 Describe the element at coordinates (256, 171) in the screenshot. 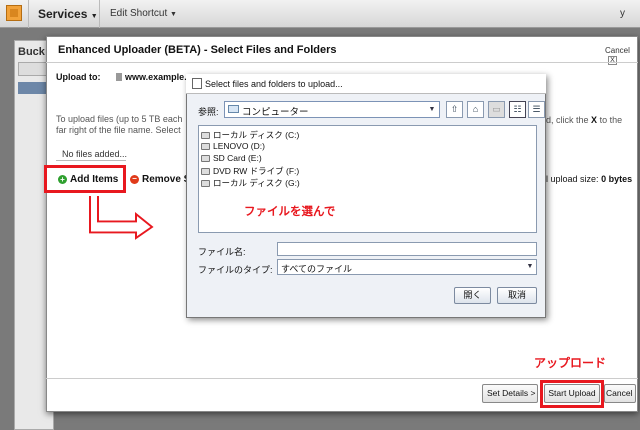

I see `drive-label: DVD RW ドライブ (F:)` at that location.